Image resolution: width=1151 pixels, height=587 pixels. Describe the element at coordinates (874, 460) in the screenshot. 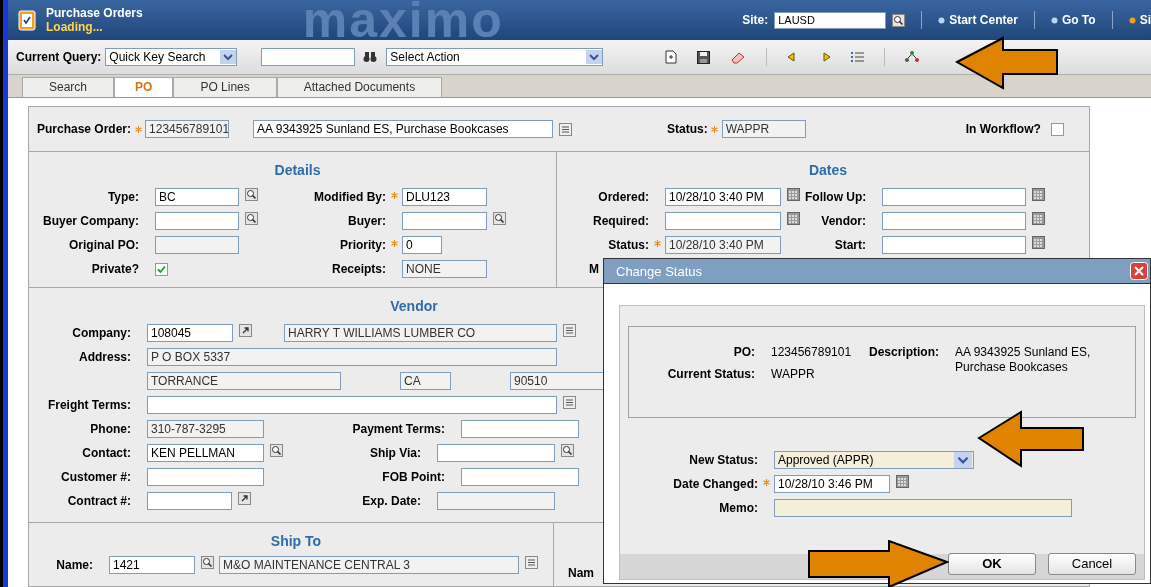

I see `status-dropdown: Approved (APPR)` at that location.